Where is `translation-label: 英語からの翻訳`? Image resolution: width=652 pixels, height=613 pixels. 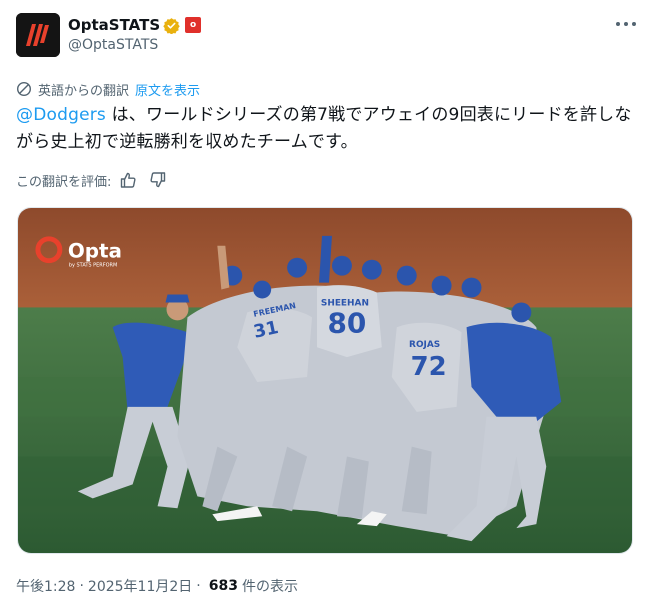
translation-label: 英語からの翻訳 is located at coordinates (84, 91).